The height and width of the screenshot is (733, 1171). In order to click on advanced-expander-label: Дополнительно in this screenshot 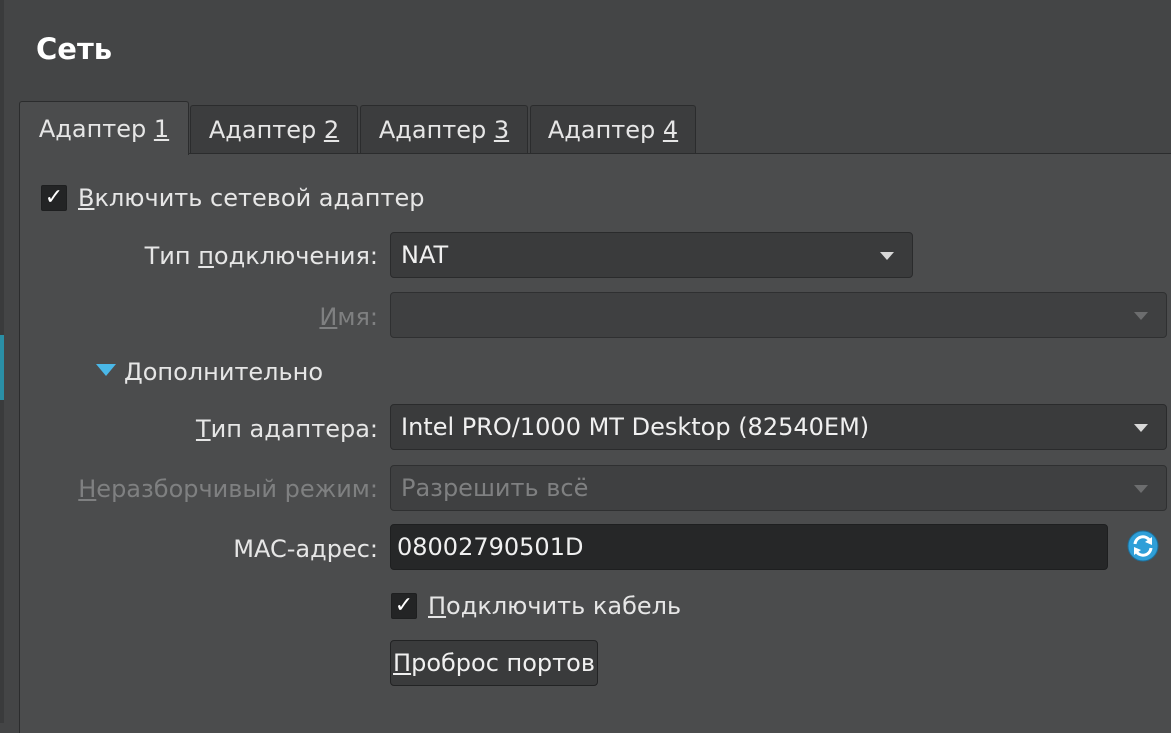, I will do `click(223, 372)`.